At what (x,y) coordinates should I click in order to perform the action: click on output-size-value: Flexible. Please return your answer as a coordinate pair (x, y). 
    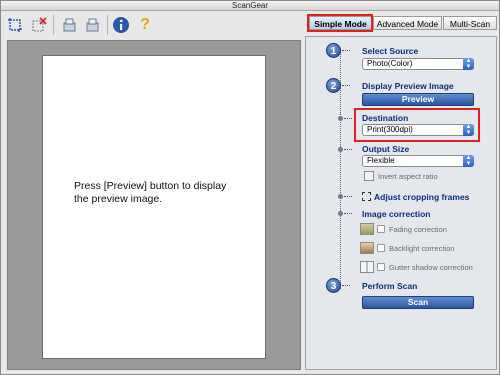
    Looking at the image, I should click on (381, 160).